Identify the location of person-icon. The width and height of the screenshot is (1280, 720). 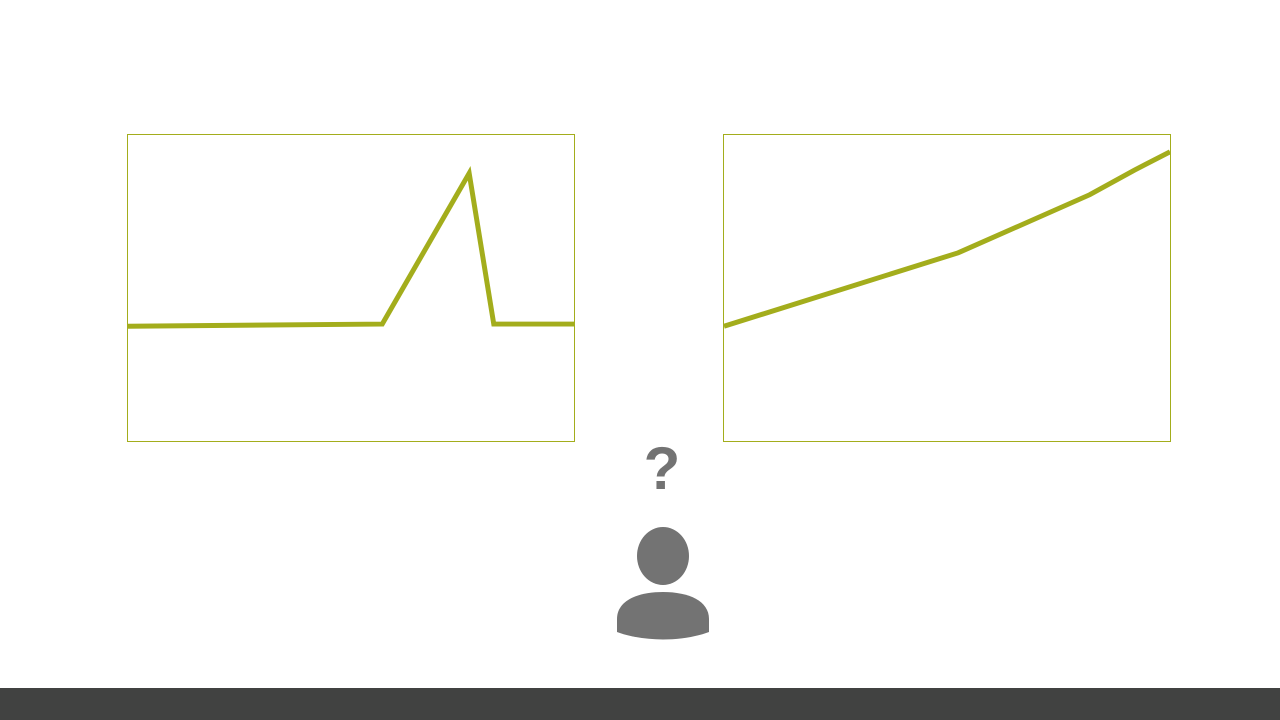
(663, 583).